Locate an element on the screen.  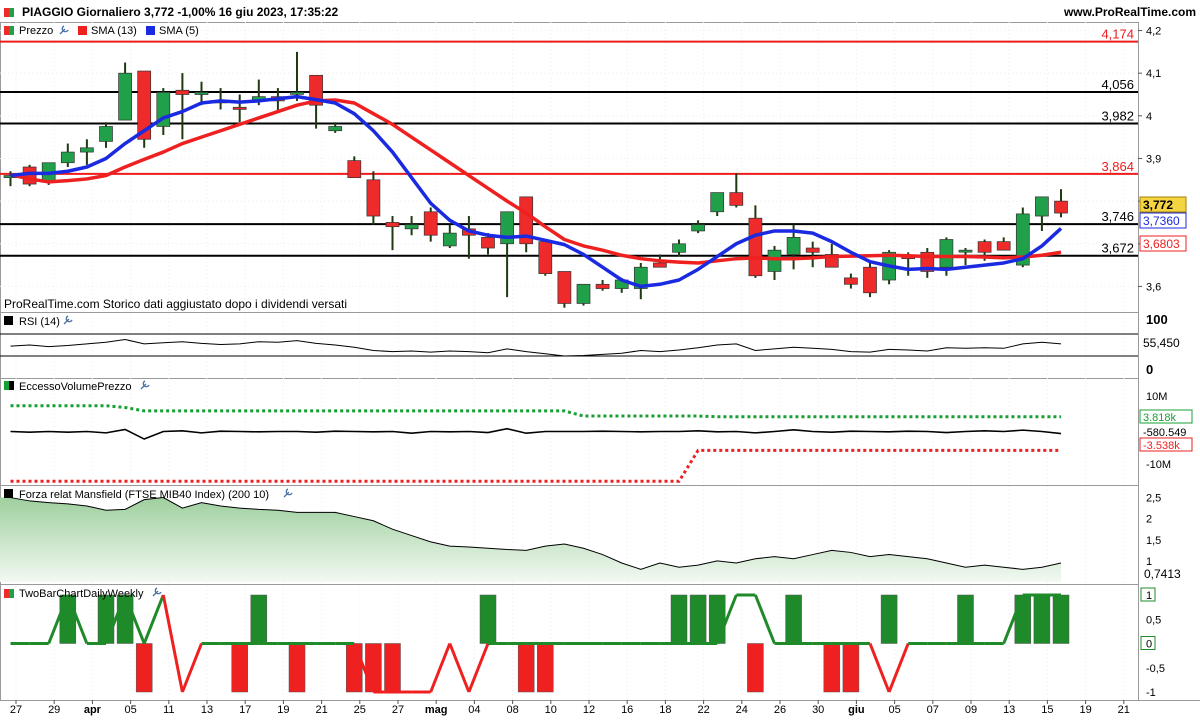
volume-excess-line is located at coordinates (536, 433).